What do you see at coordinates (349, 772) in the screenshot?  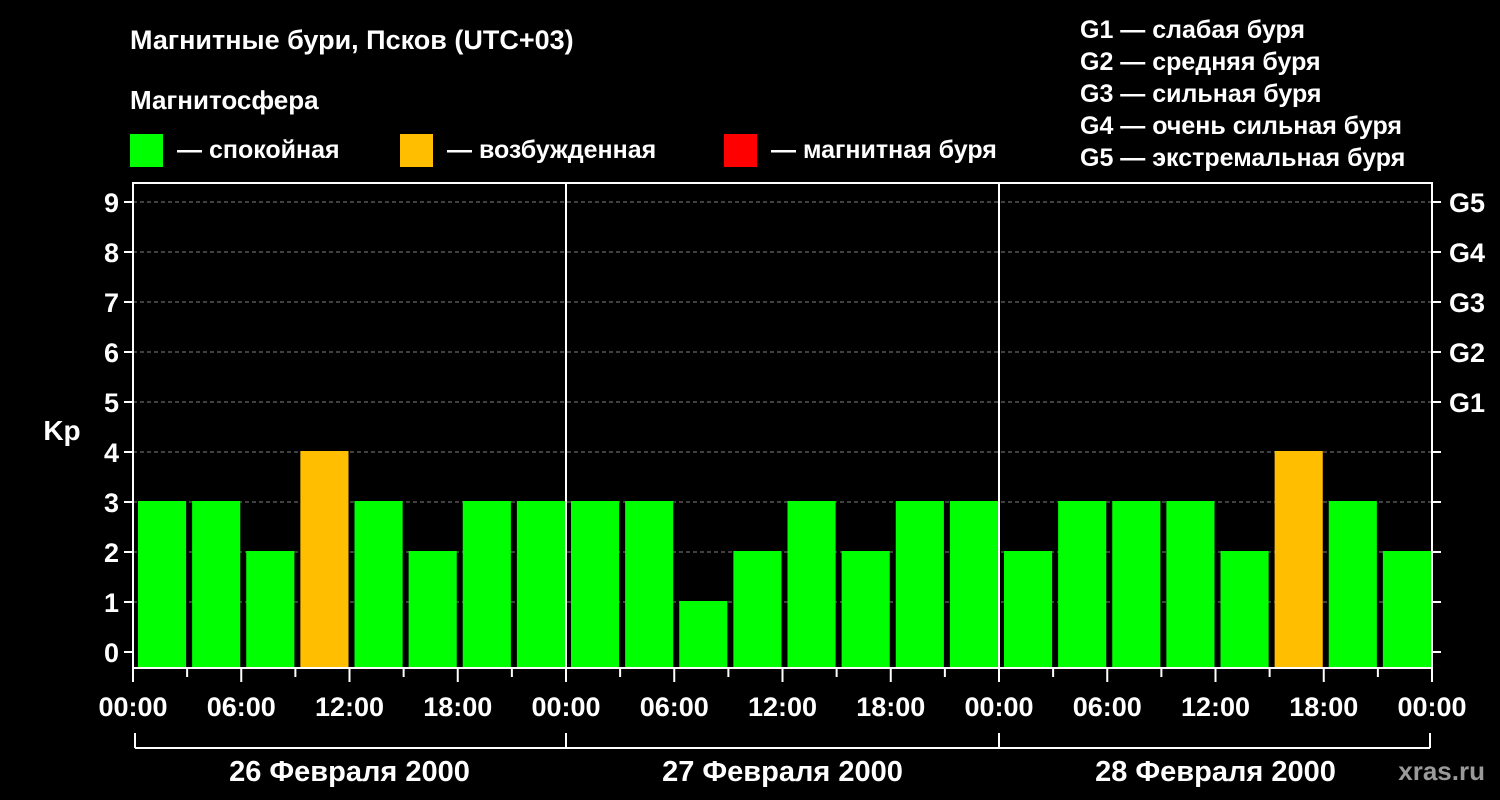 I see `day-label: 26 Февраля 2000` at bounding box center [349, 772].